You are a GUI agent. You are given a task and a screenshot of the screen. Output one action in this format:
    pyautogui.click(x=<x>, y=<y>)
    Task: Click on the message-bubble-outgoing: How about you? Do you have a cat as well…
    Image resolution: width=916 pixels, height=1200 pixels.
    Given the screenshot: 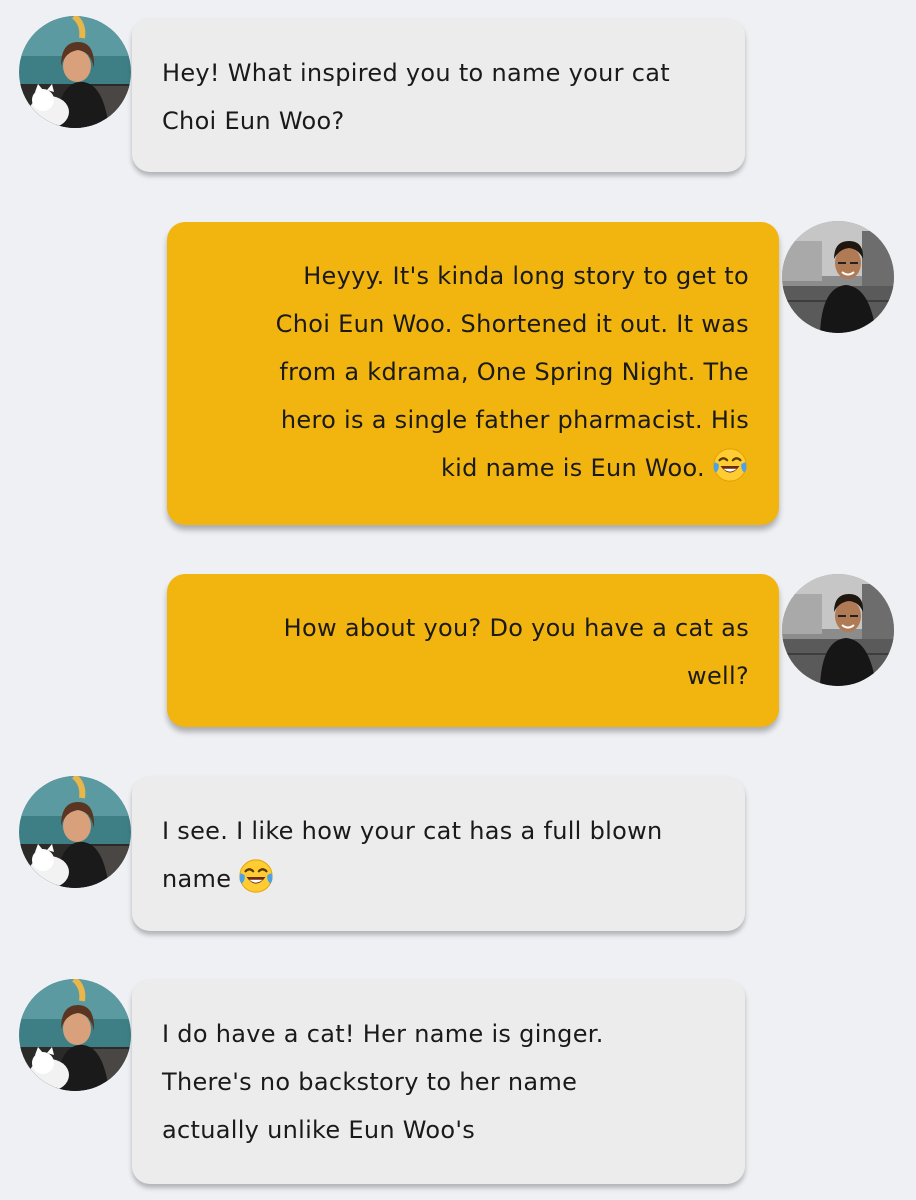 What is the action you would take?
    pyautogui.click(x=473, y=650)
    